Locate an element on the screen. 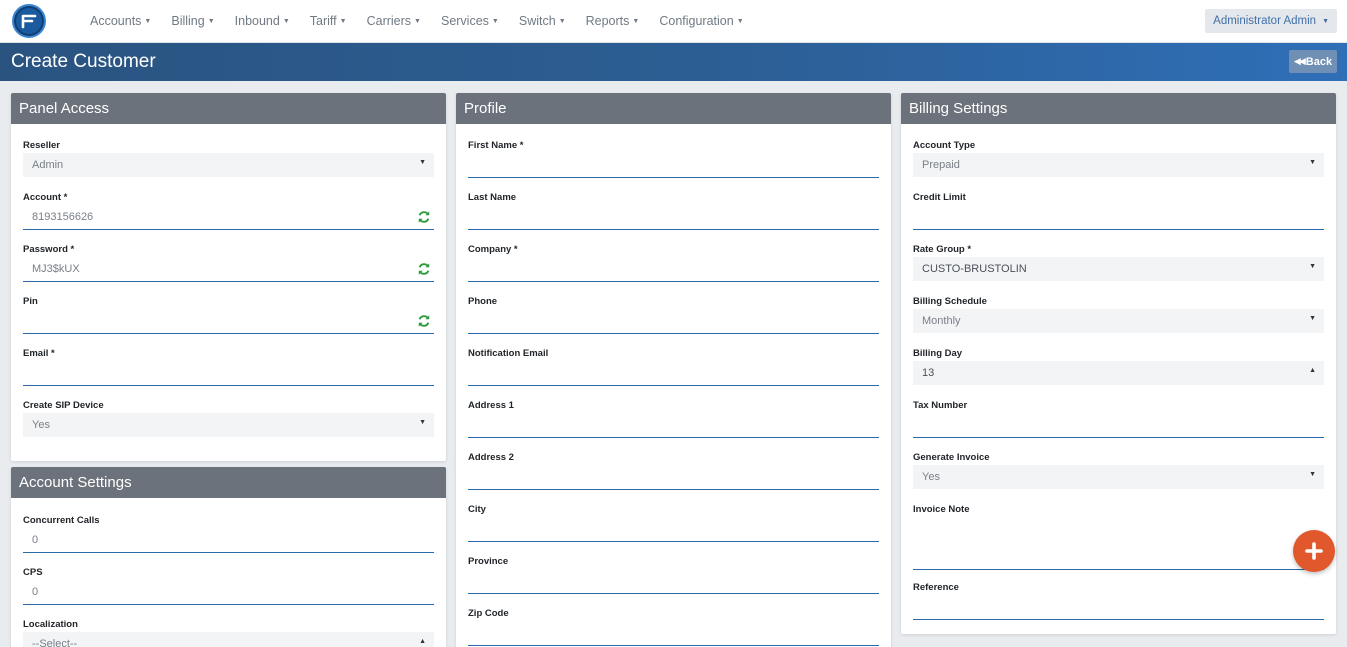 The image size is (1347, 647). address1-label: Address 1 is located at coordinates (491, 405).